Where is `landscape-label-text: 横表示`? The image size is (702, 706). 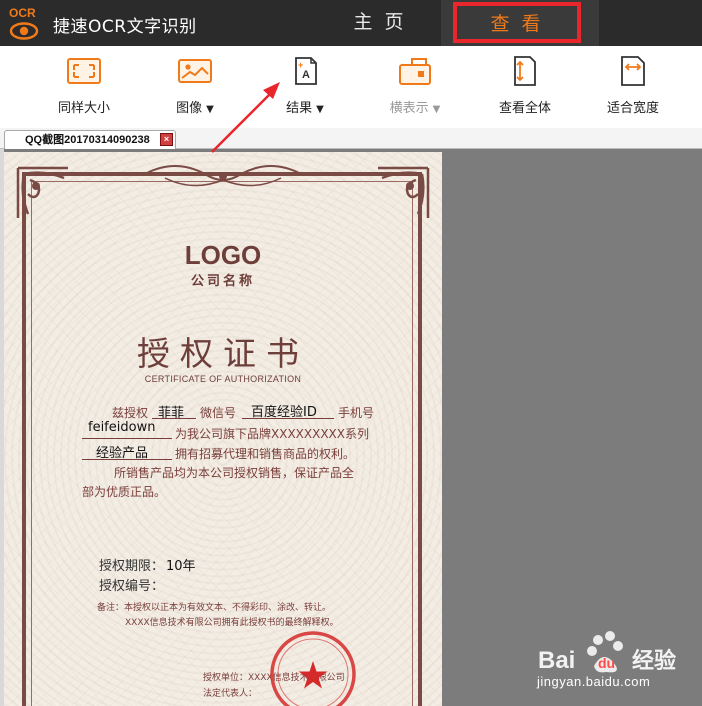
landscape-label-text: 横表示 is located at coordinates (409, 108).